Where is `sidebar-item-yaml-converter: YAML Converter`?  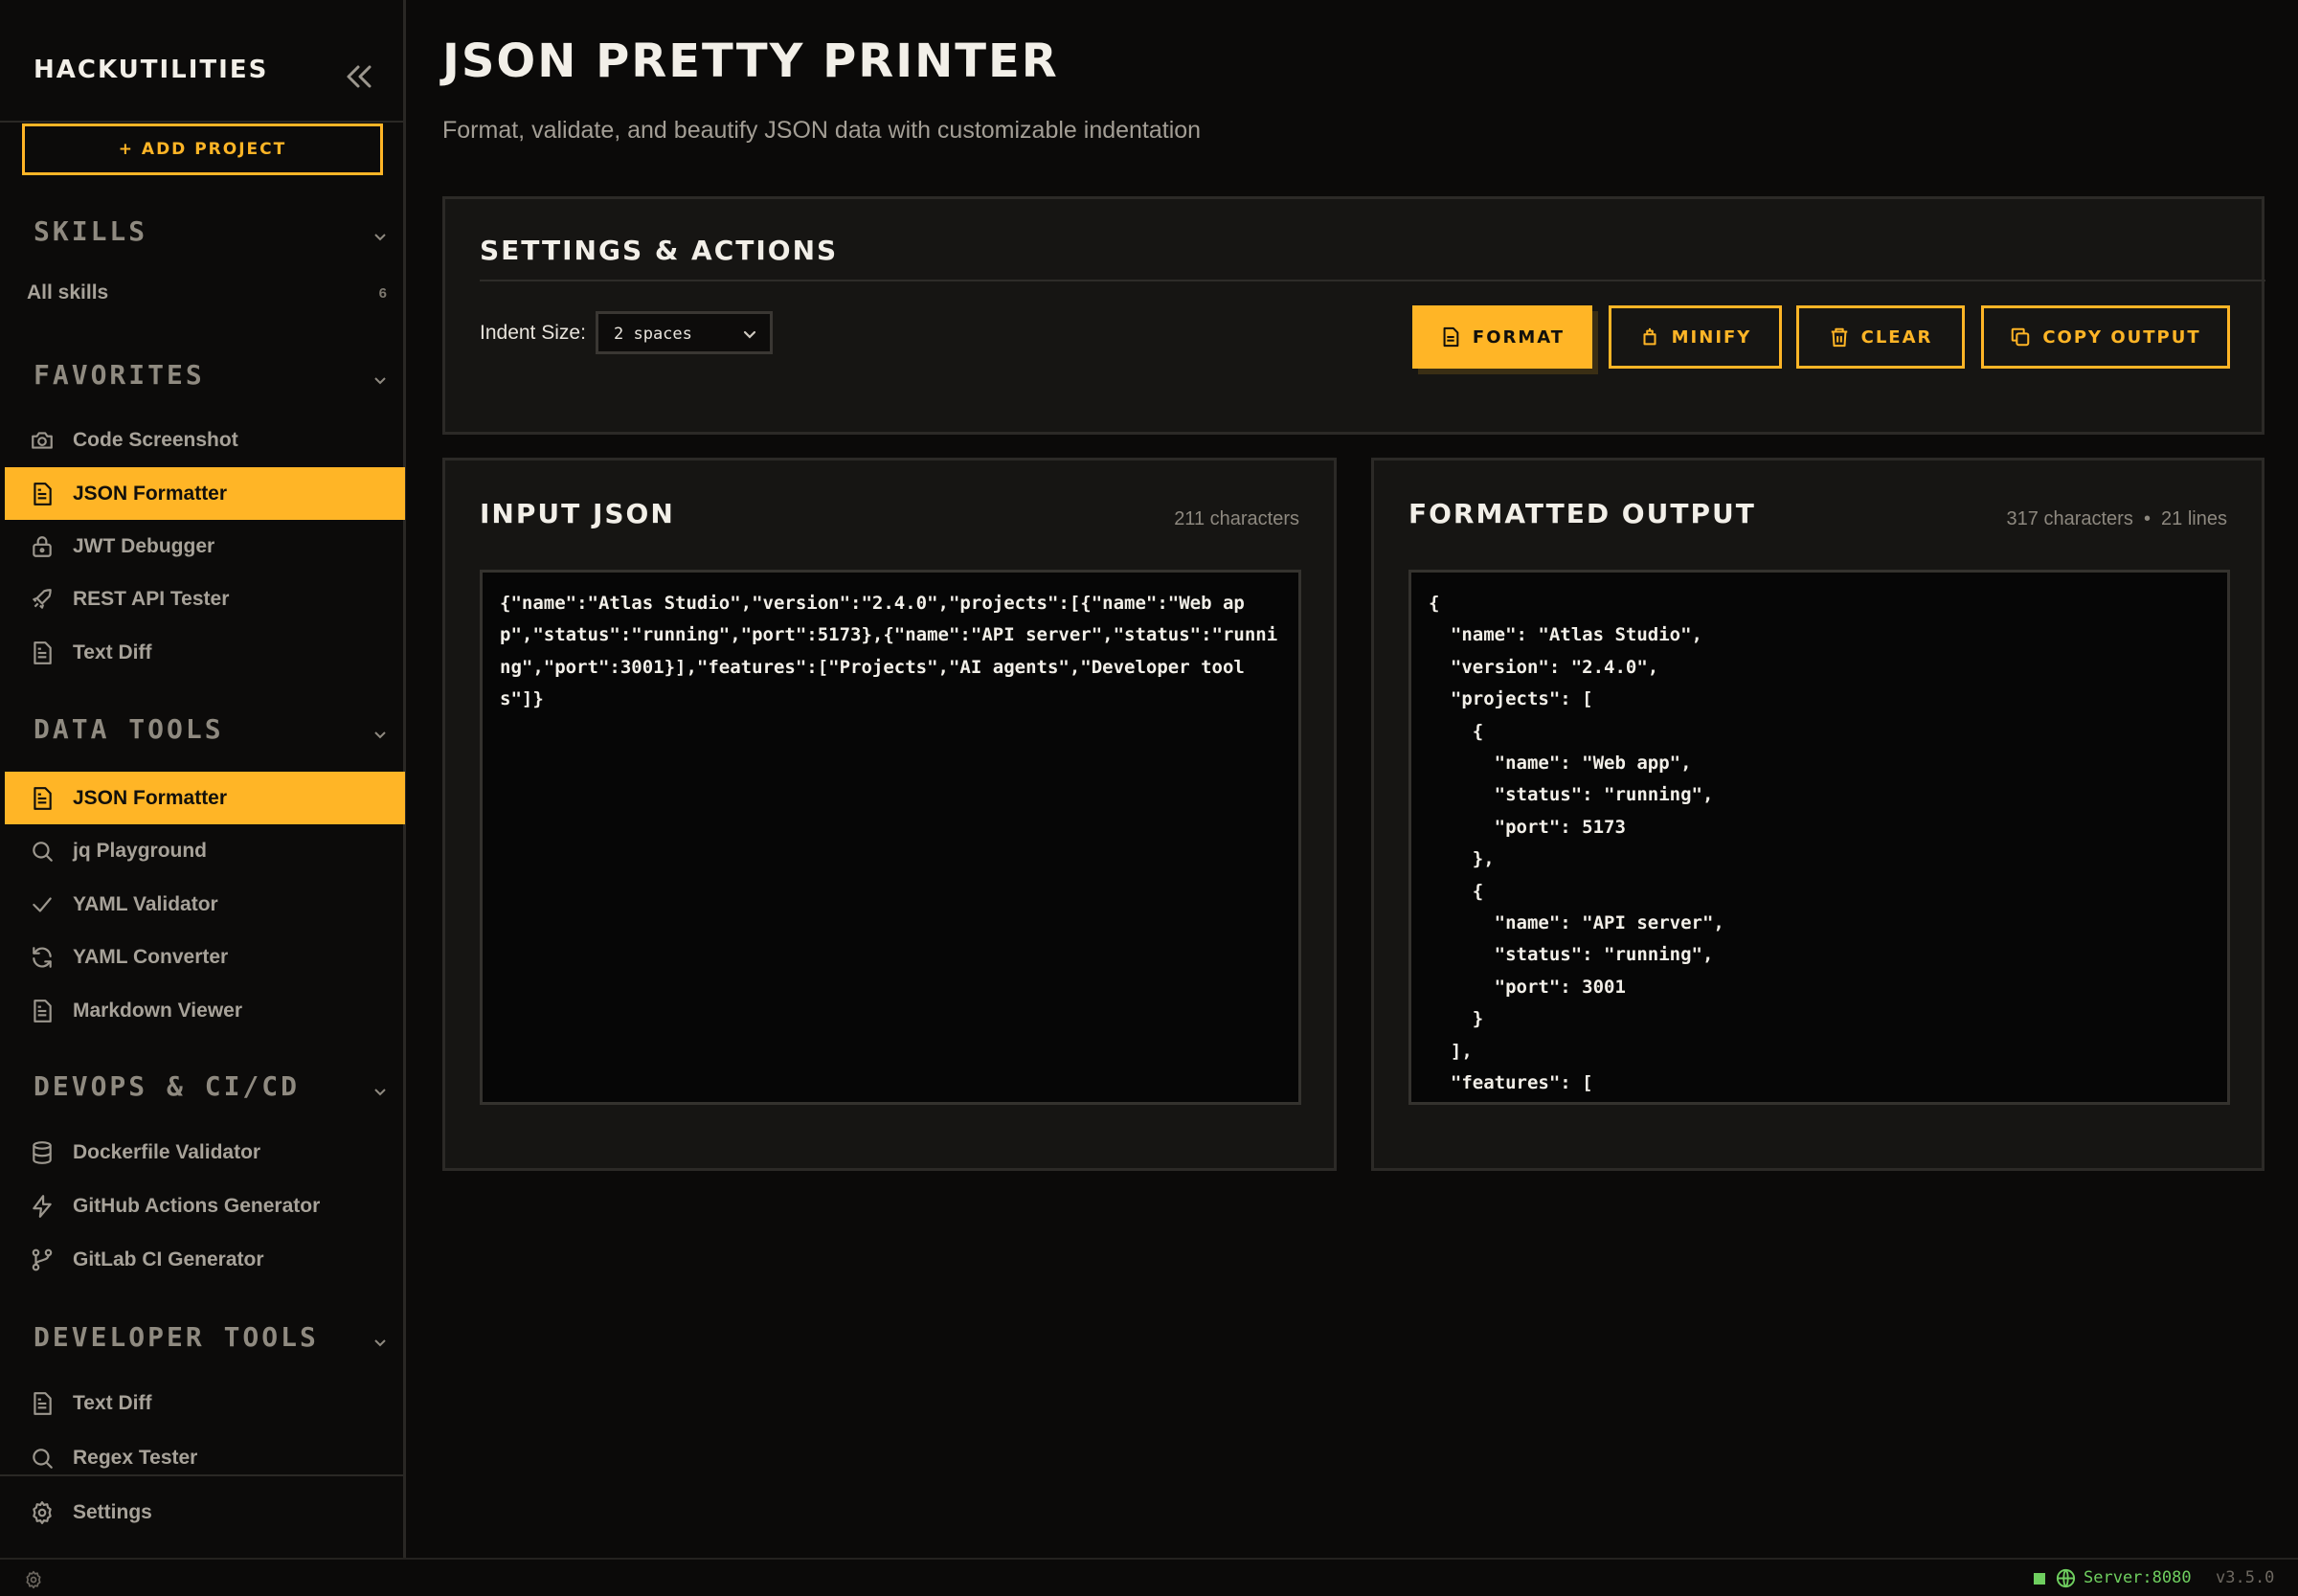
sidebar-item-yaml-converter: YAML Converter is located at coordinates (205, 957).